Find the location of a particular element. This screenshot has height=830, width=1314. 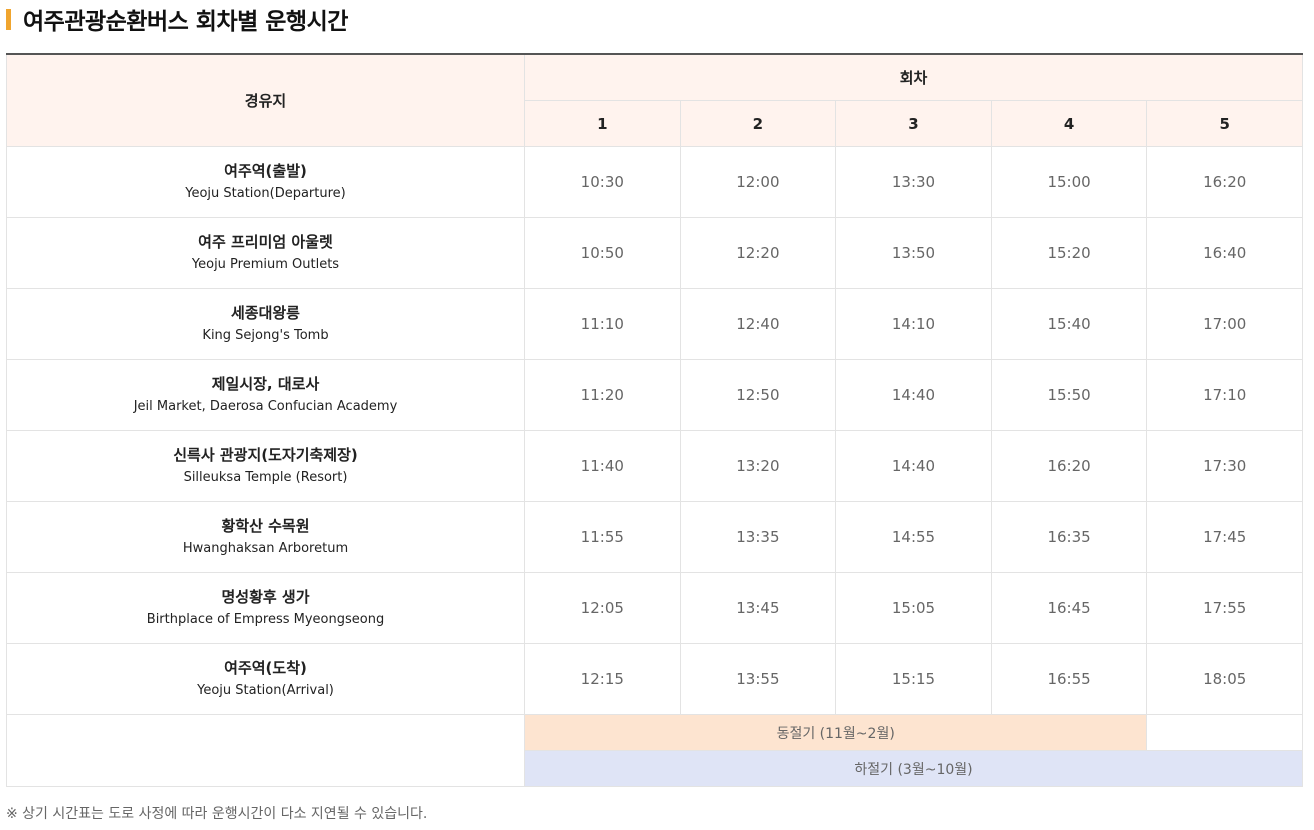

trip-number-header: 4 is located at coordinates (1069, 123).